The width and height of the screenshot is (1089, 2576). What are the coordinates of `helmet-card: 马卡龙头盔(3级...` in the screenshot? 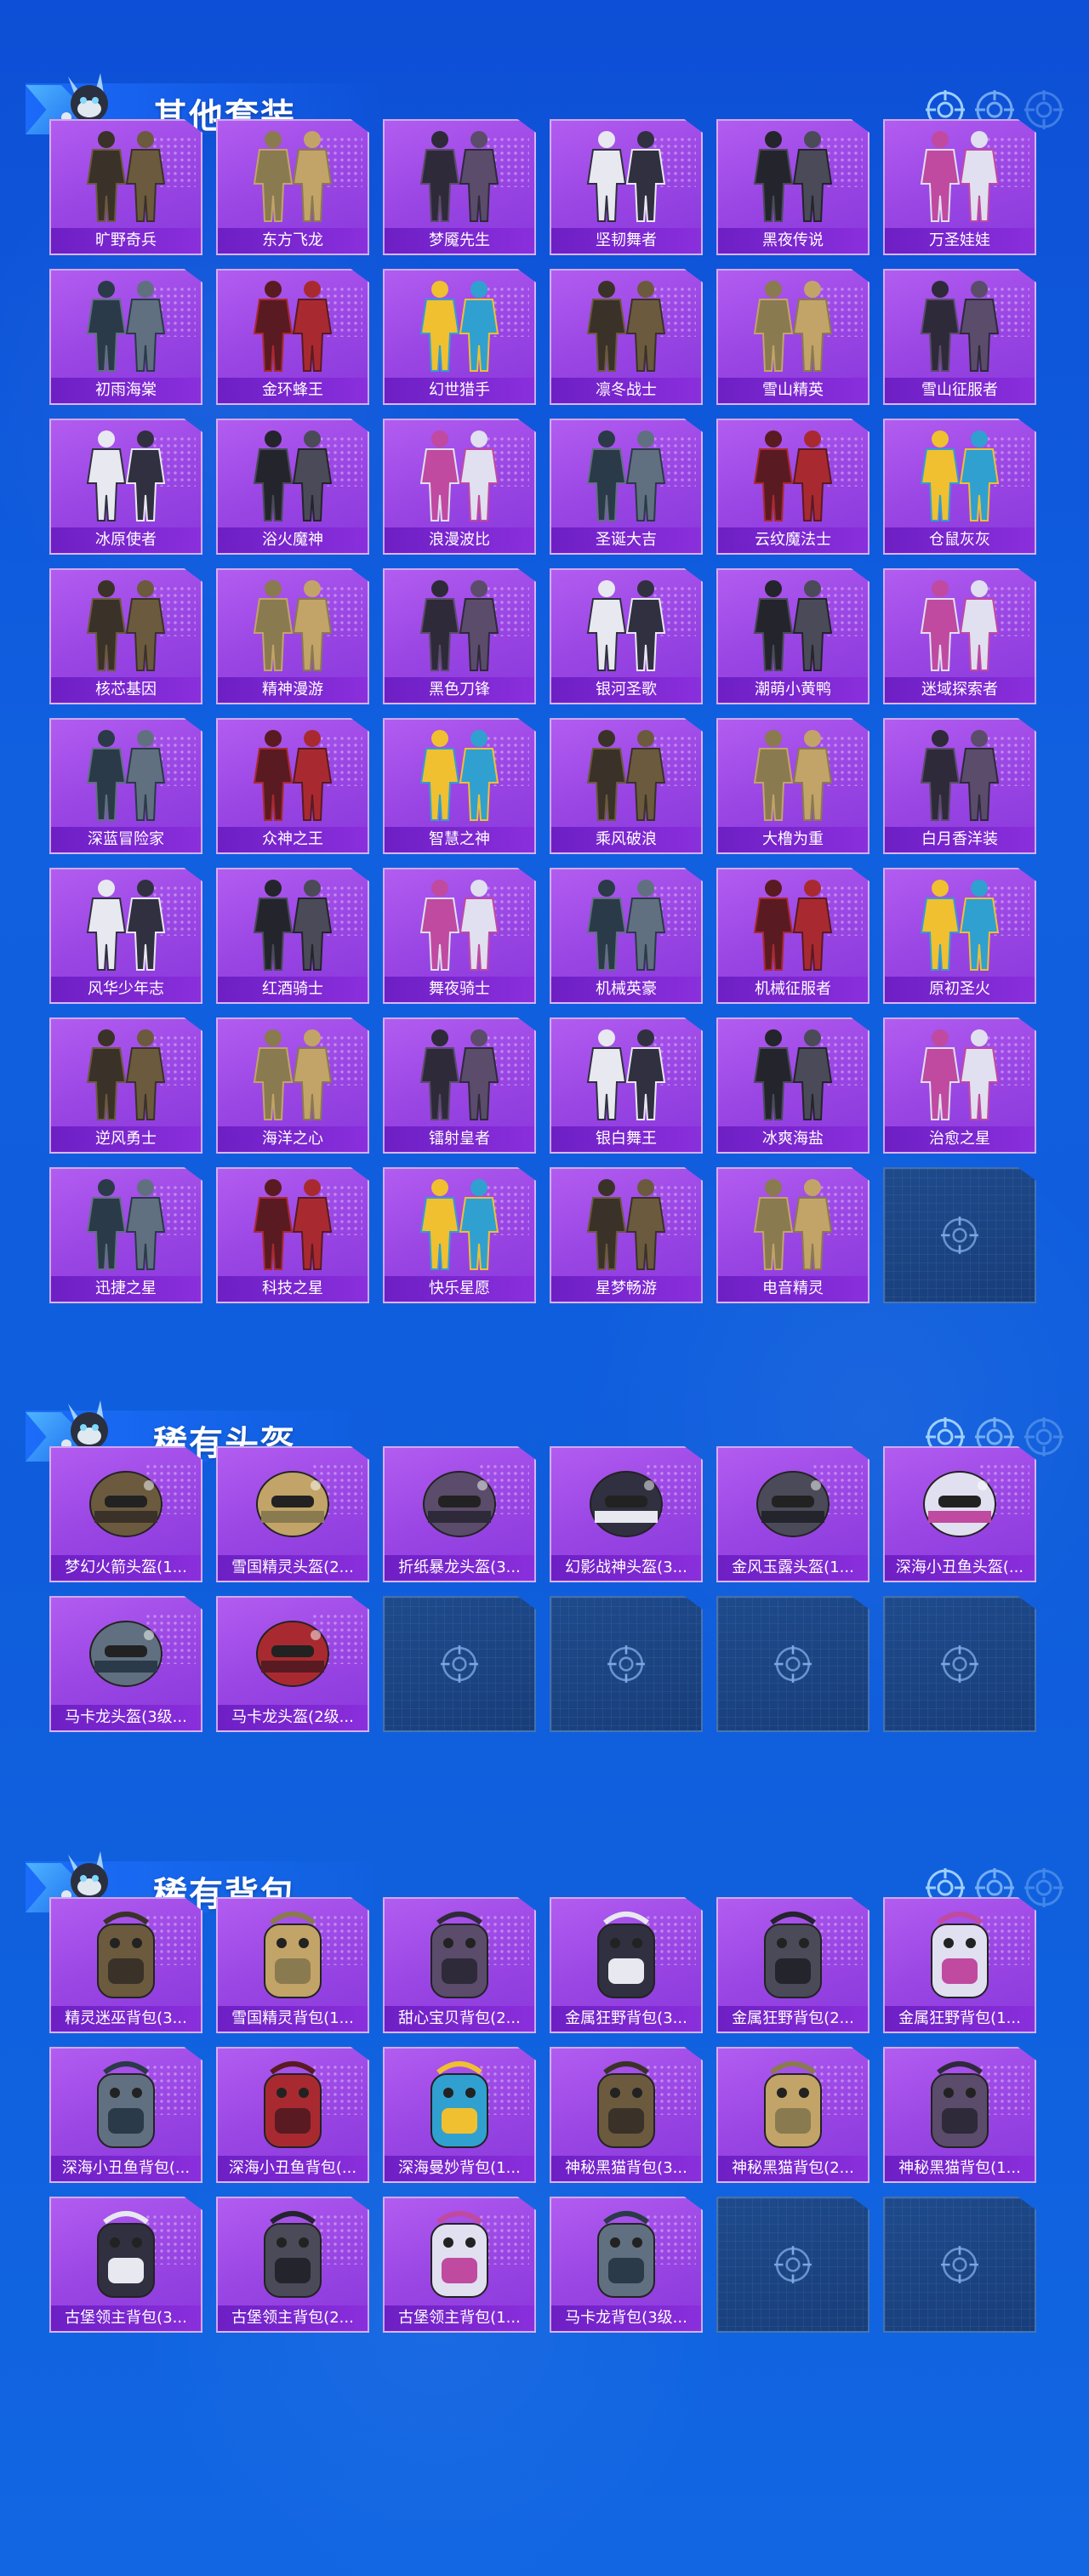 It's located at (125, 1664).